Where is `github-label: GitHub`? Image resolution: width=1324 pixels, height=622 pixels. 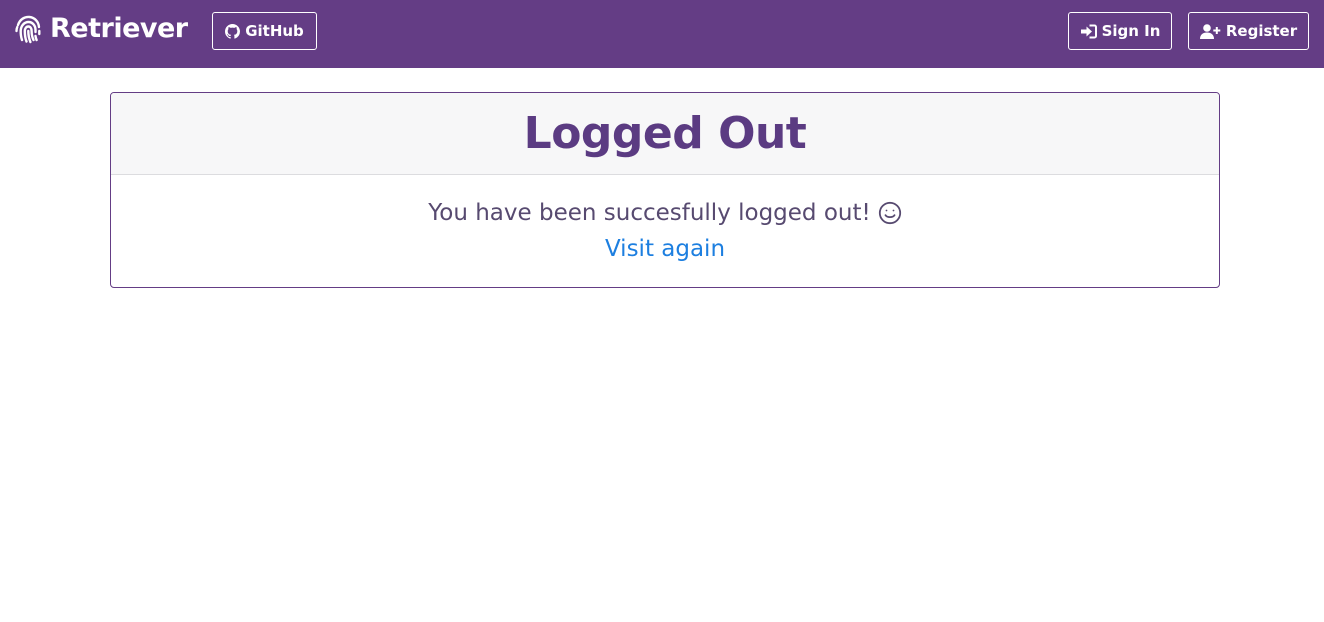 github-label: GitHub is located at coordinates (274, 31).